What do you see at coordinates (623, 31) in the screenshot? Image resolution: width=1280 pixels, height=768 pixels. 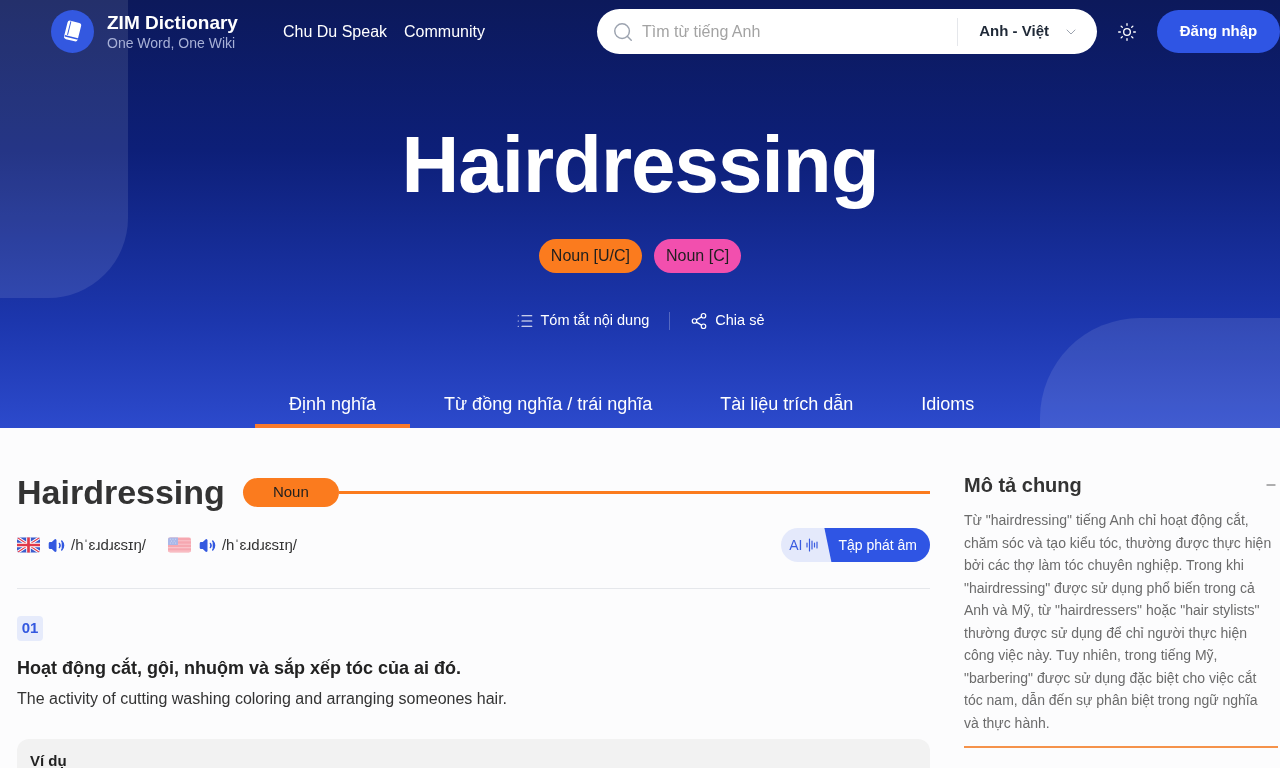 I see `search-icon` at bounding box center [623, 31].